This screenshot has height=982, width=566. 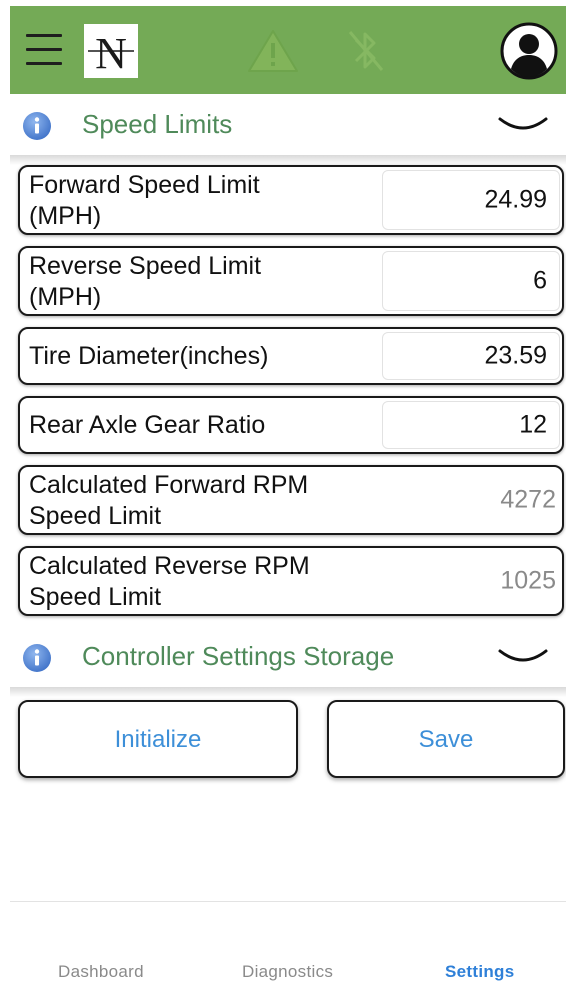 I want to click on section-title: Controller Settings Storage, so click(x=238, y=656).